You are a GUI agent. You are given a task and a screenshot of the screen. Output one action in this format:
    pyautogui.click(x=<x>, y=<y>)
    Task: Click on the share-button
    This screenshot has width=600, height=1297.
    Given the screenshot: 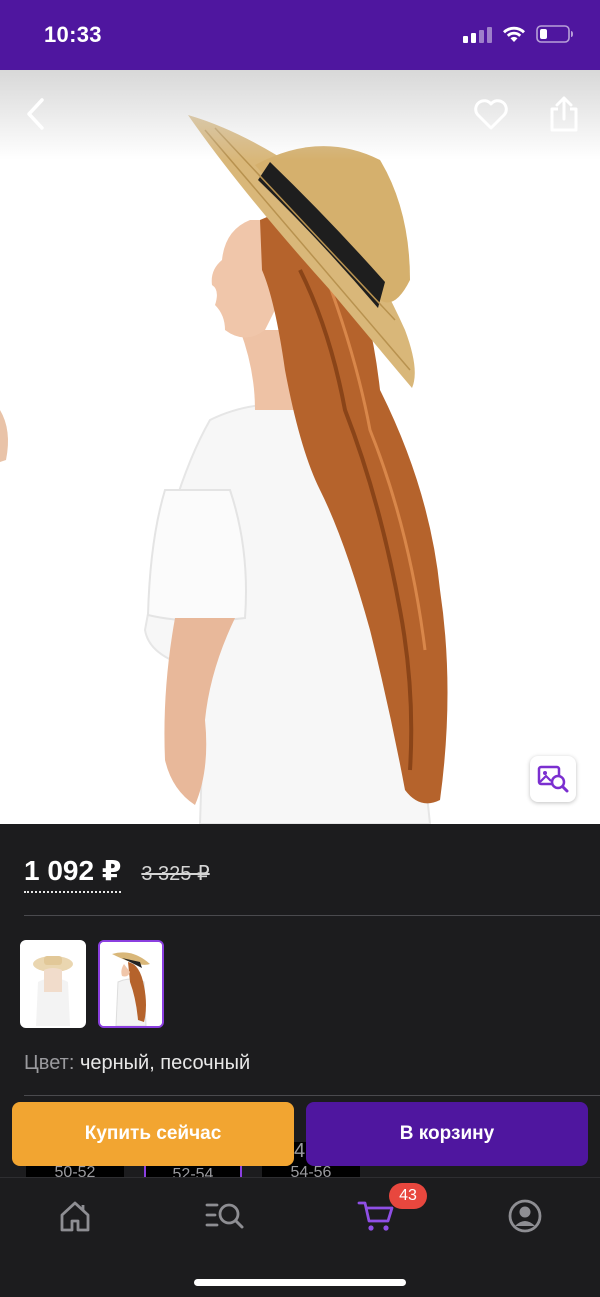 What is the action you would take?
    pyautogui.click(x=564, y=114)
    